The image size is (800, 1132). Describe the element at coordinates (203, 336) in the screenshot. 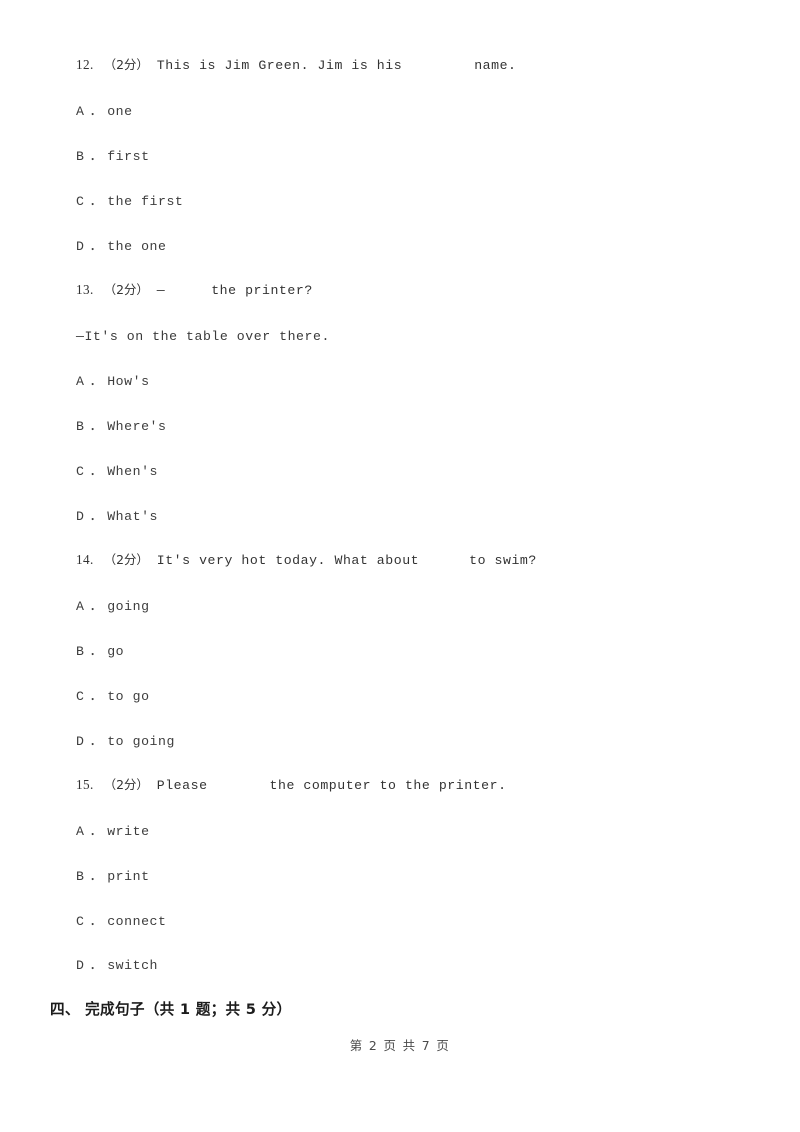

I see `question-continuation: —It's on the table over there.` at that location.